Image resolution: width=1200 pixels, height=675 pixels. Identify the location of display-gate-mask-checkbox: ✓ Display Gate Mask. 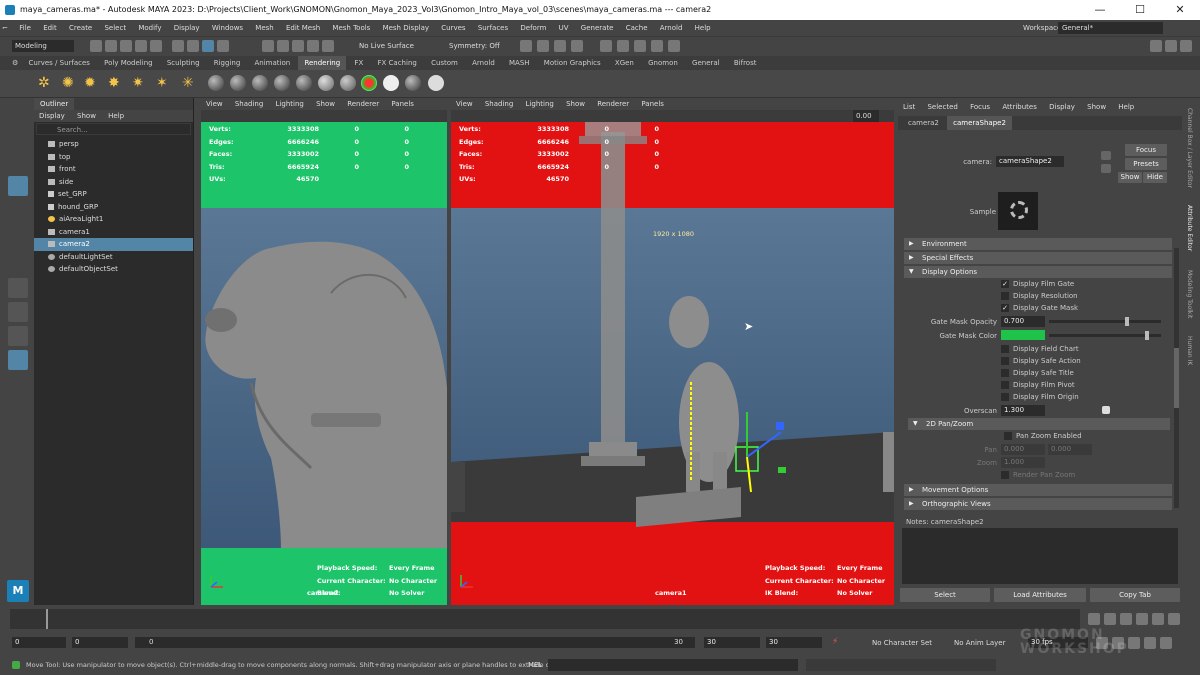
(1039, 308).